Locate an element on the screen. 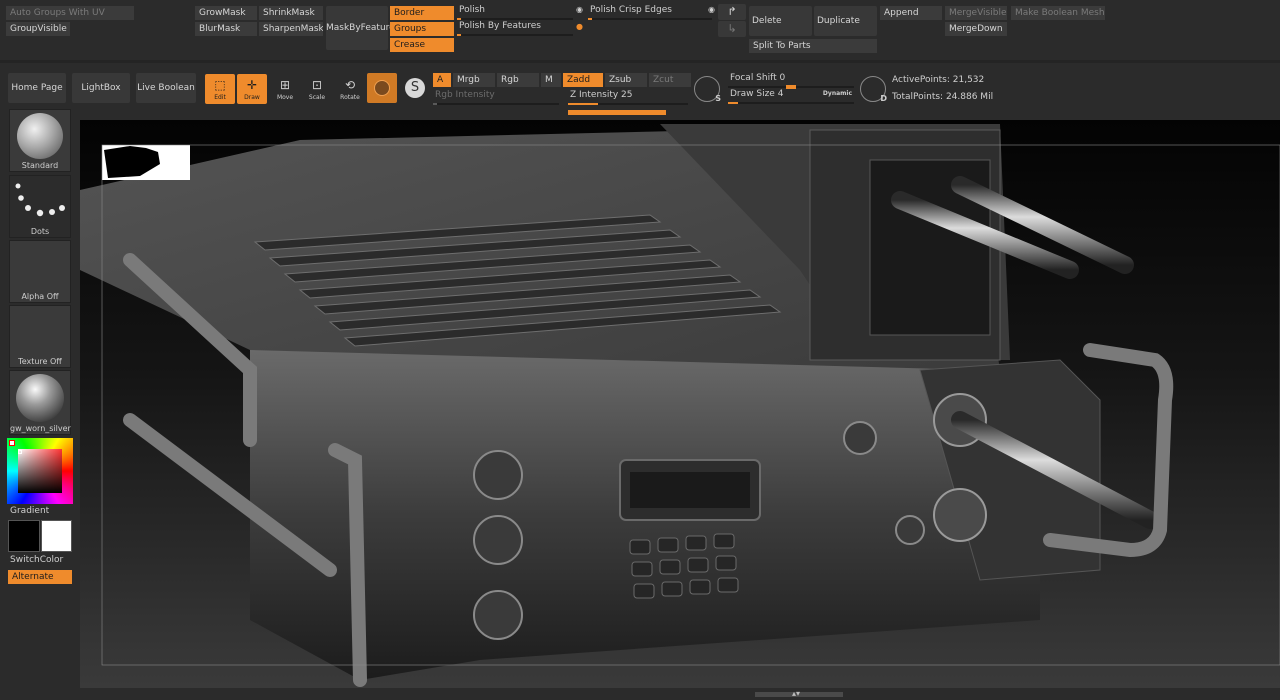  duplicate-button: Duplicate is located at coordinates (845, 21).